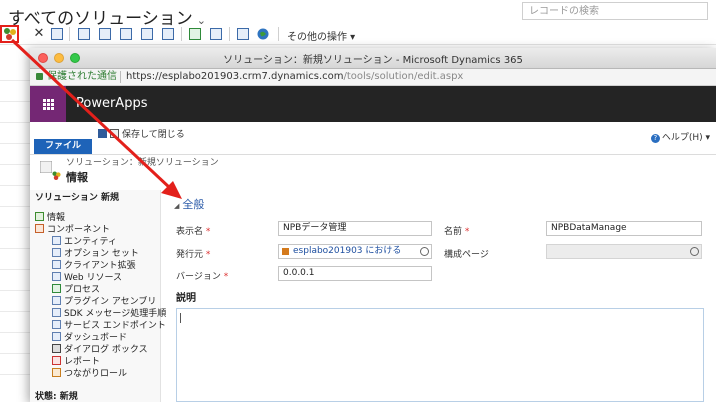  Describe the element at coordinates (56, 372) in the screenshot. I see `connection-role-icon` at that location.